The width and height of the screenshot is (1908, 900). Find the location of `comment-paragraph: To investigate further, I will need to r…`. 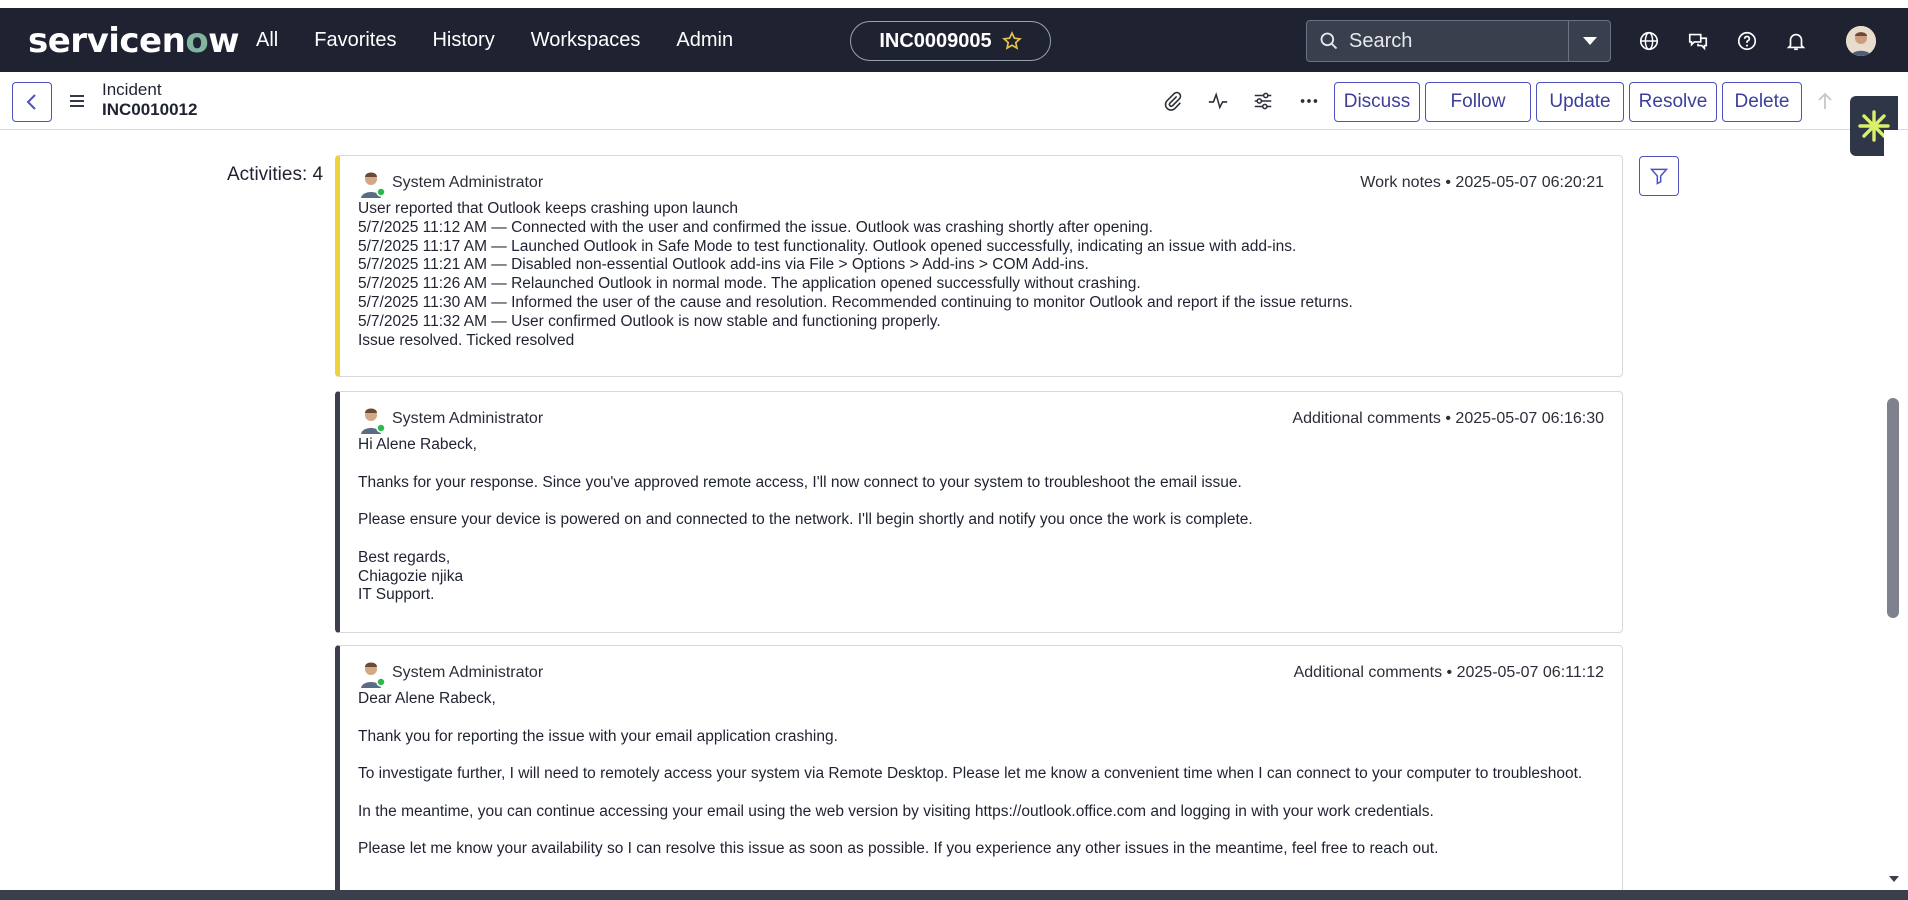

comment-paragraph: To investigate further, I will need to r… is located at coordinates (970, 774).